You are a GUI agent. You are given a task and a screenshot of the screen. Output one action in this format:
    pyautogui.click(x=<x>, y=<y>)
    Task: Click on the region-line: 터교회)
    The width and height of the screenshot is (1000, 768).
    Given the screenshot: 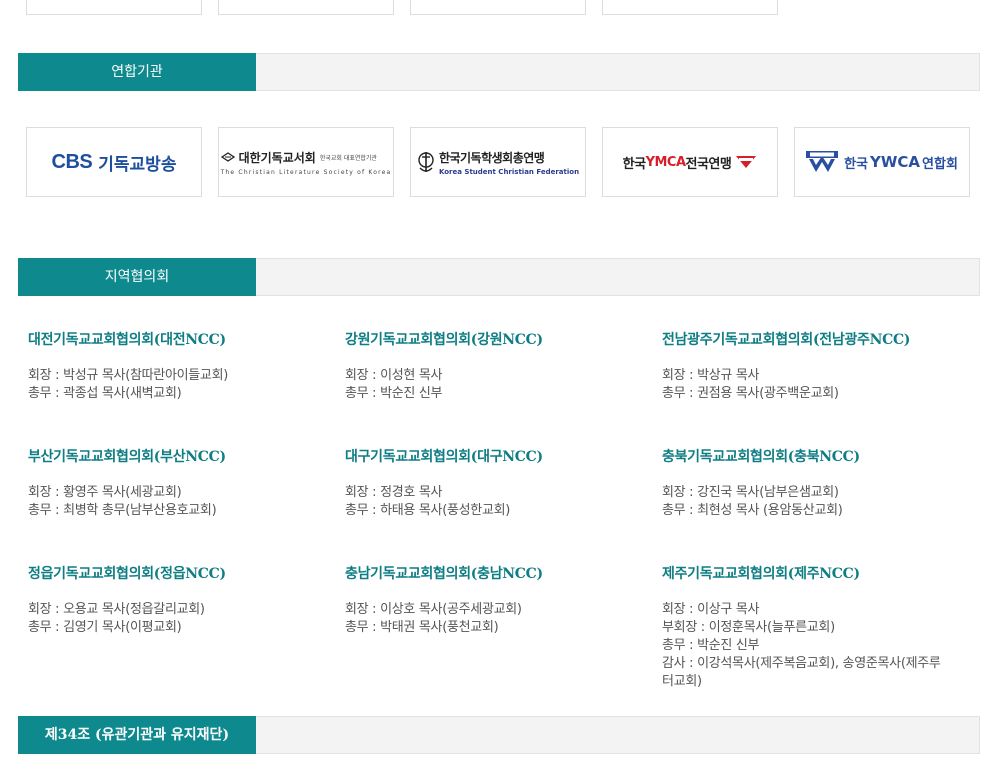 What is the action you would take?
    pyautogui.click(x=682, y=681)
    